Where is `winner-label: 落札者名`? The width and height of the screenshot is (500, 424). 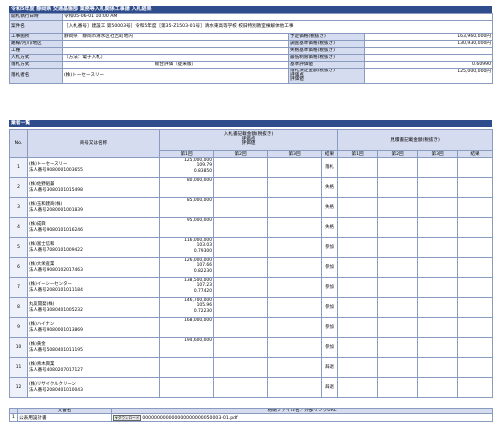 winner-label: 落札者名 is located at coordinates (36, 76).